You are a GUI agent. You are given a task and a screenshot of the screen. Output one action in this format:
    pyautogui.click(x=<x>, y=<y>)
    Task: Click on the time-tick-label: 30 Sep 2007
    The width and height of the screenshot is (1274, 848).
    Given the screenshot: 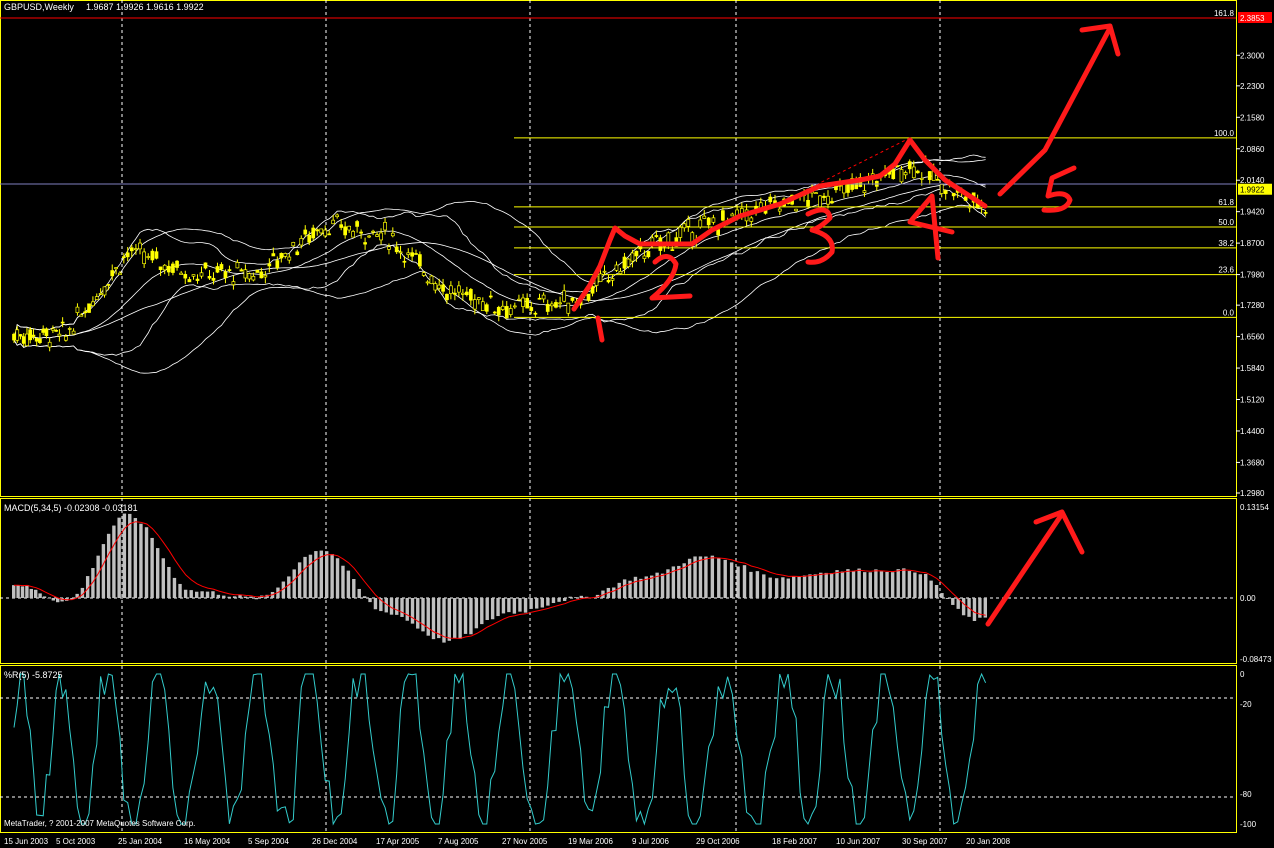 What is the action you would take?
    pyautogui.click(x=925, y=841)
    